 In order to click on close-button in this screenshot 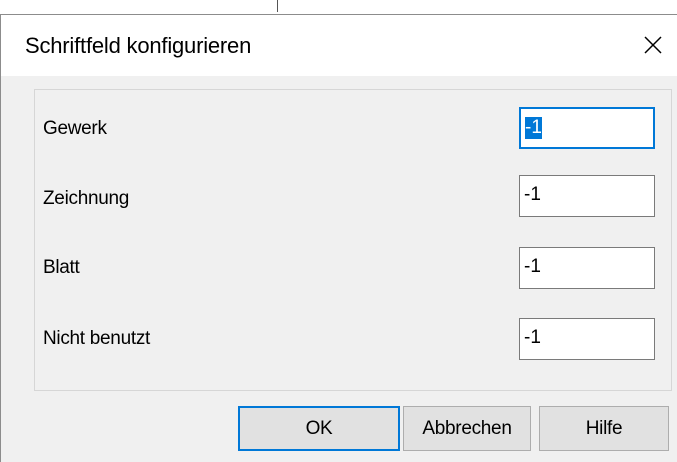, I will do `click(653, 45)`.